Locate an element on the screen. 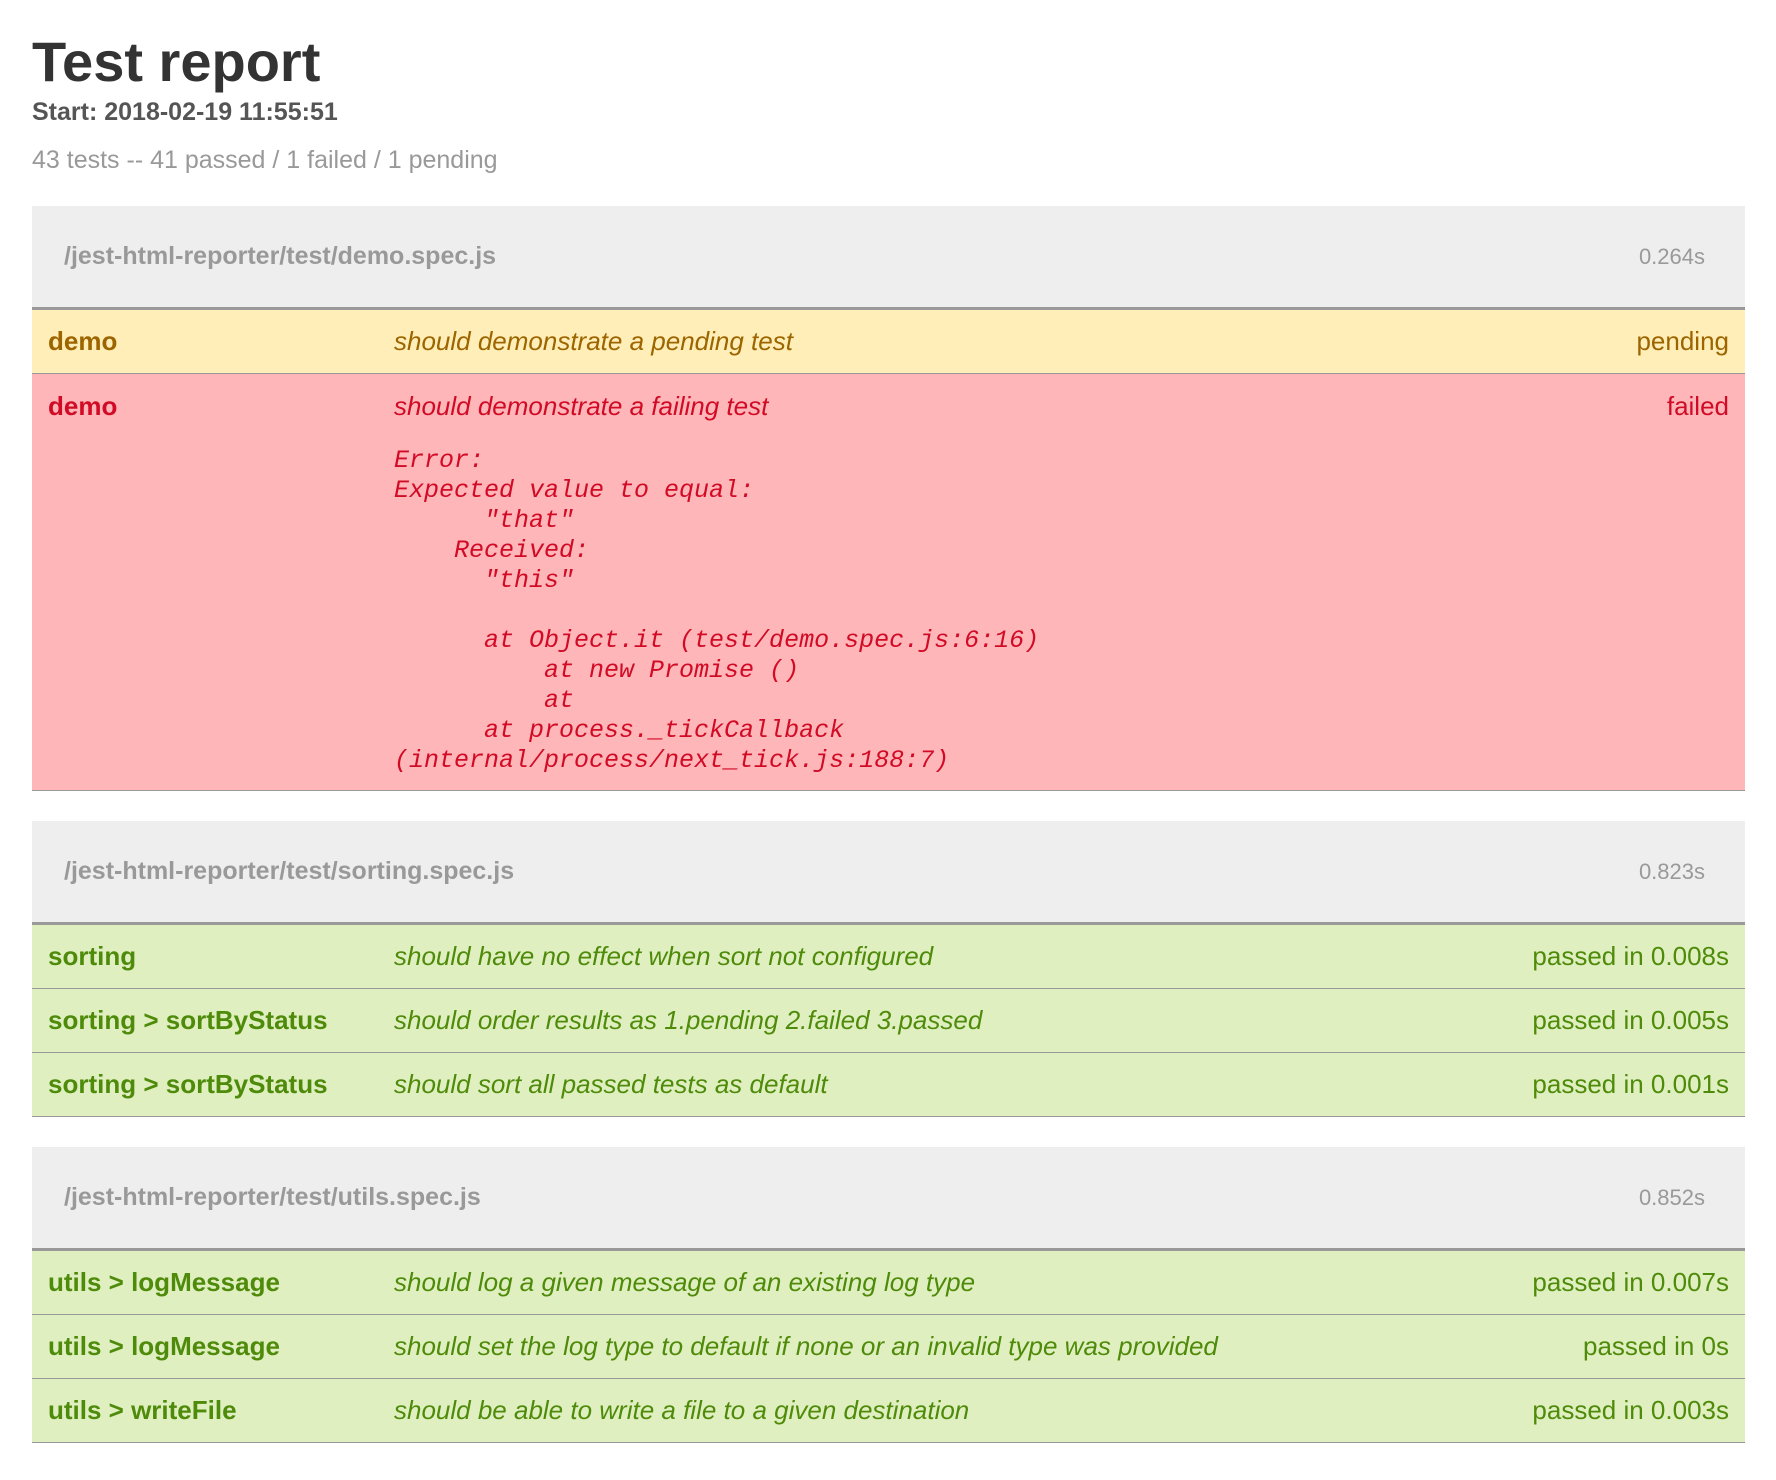  test-status: passed in 0.001s is located at coordinates (1630, 1084).